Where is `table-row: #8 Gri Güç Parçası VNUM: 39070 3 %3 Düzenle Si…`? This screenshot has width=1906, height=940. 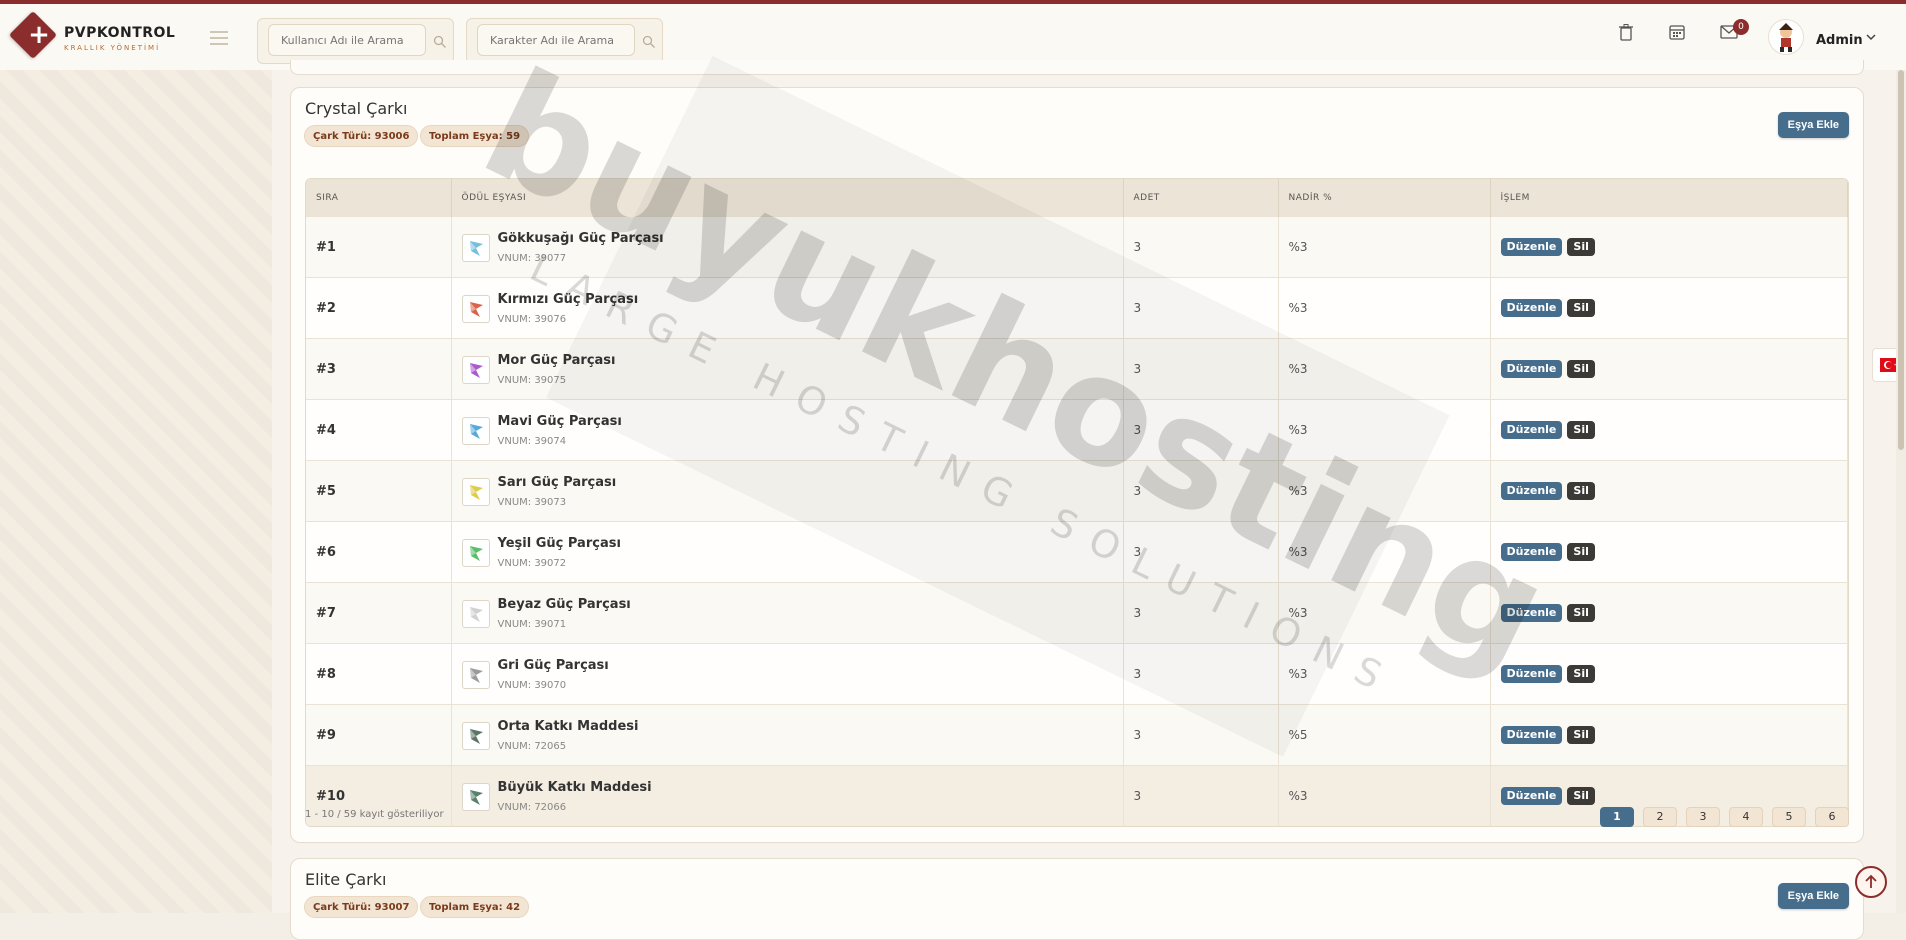
table-row: #8 Gri Güç Parçası VNUM: 39070 3 %3 Düzenle Si… is located at coordinates (1077, 674).